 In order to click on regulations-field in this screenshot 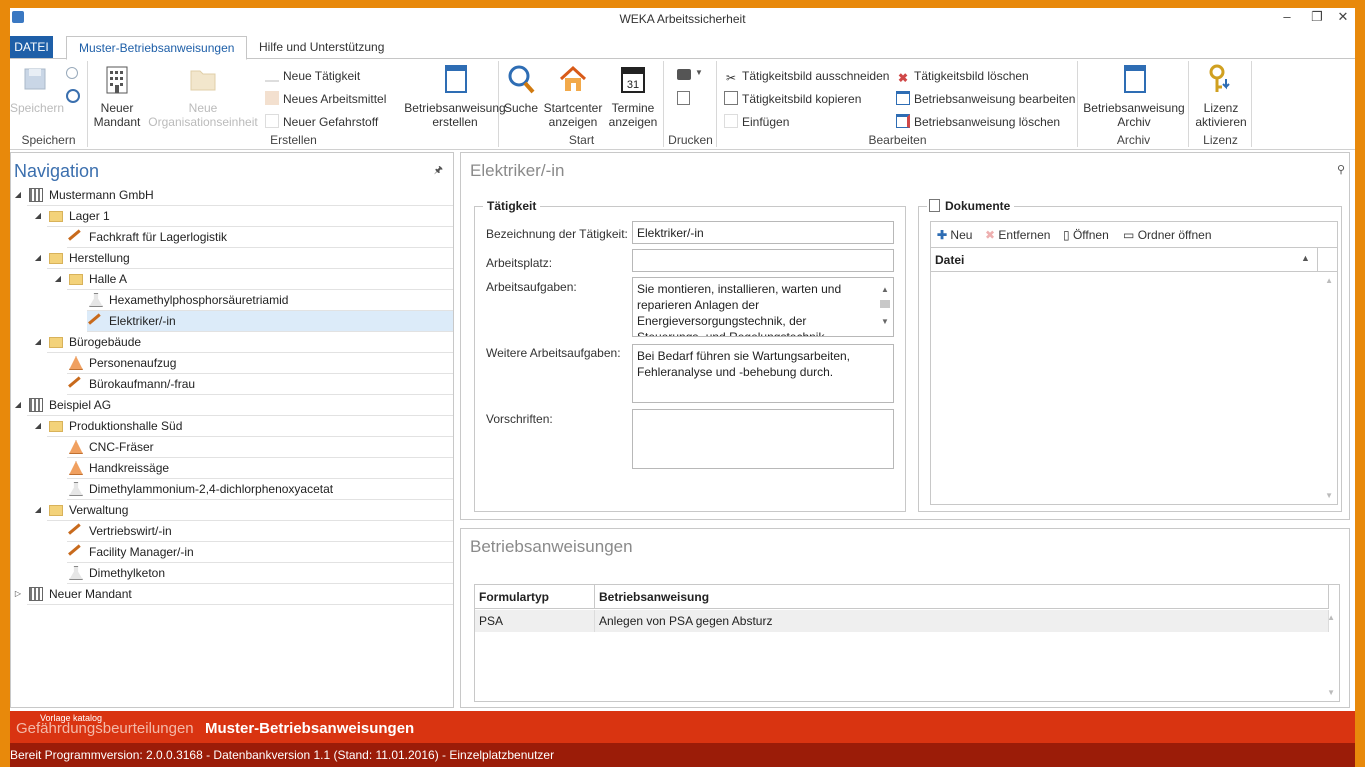, I will do `click(763, 439)`.